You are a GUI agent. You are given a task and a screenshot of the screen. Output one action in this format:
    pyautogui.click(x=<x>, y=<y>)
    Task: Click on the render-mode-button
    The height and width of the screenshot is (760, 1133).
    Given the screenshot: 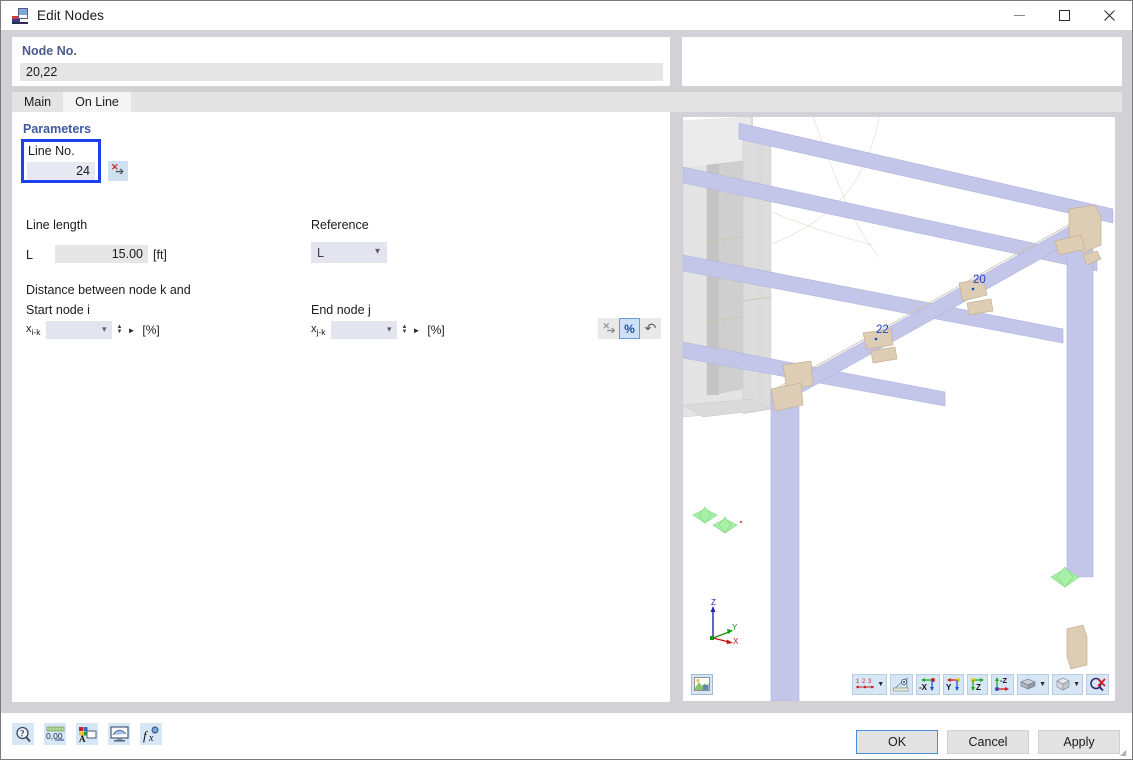 What is the action you would take?
    pyautogui.click(x=702, y=684)
    